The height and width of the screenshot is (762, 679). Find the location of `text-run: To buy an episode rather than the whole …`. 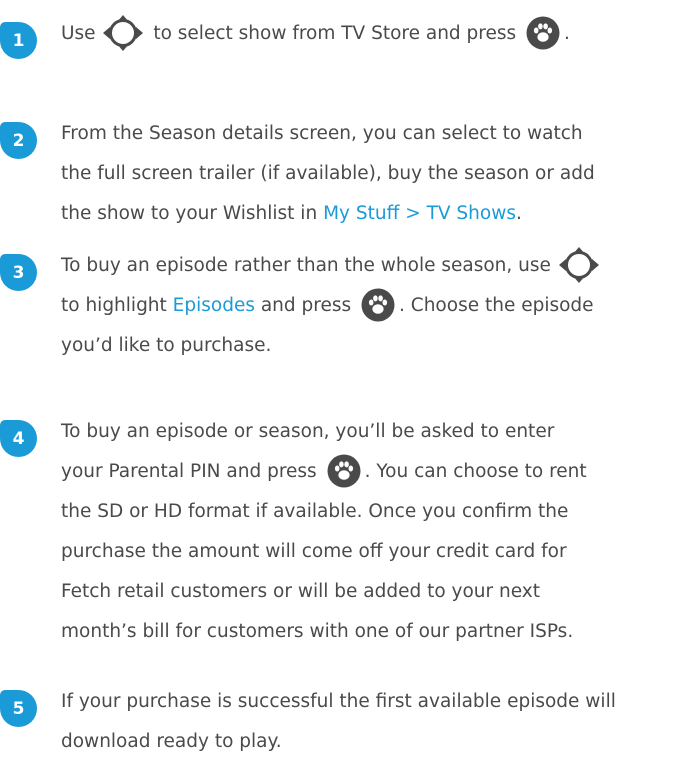

text-run: To buy an episode rather than the whole … is located at coordinates (309, 265).